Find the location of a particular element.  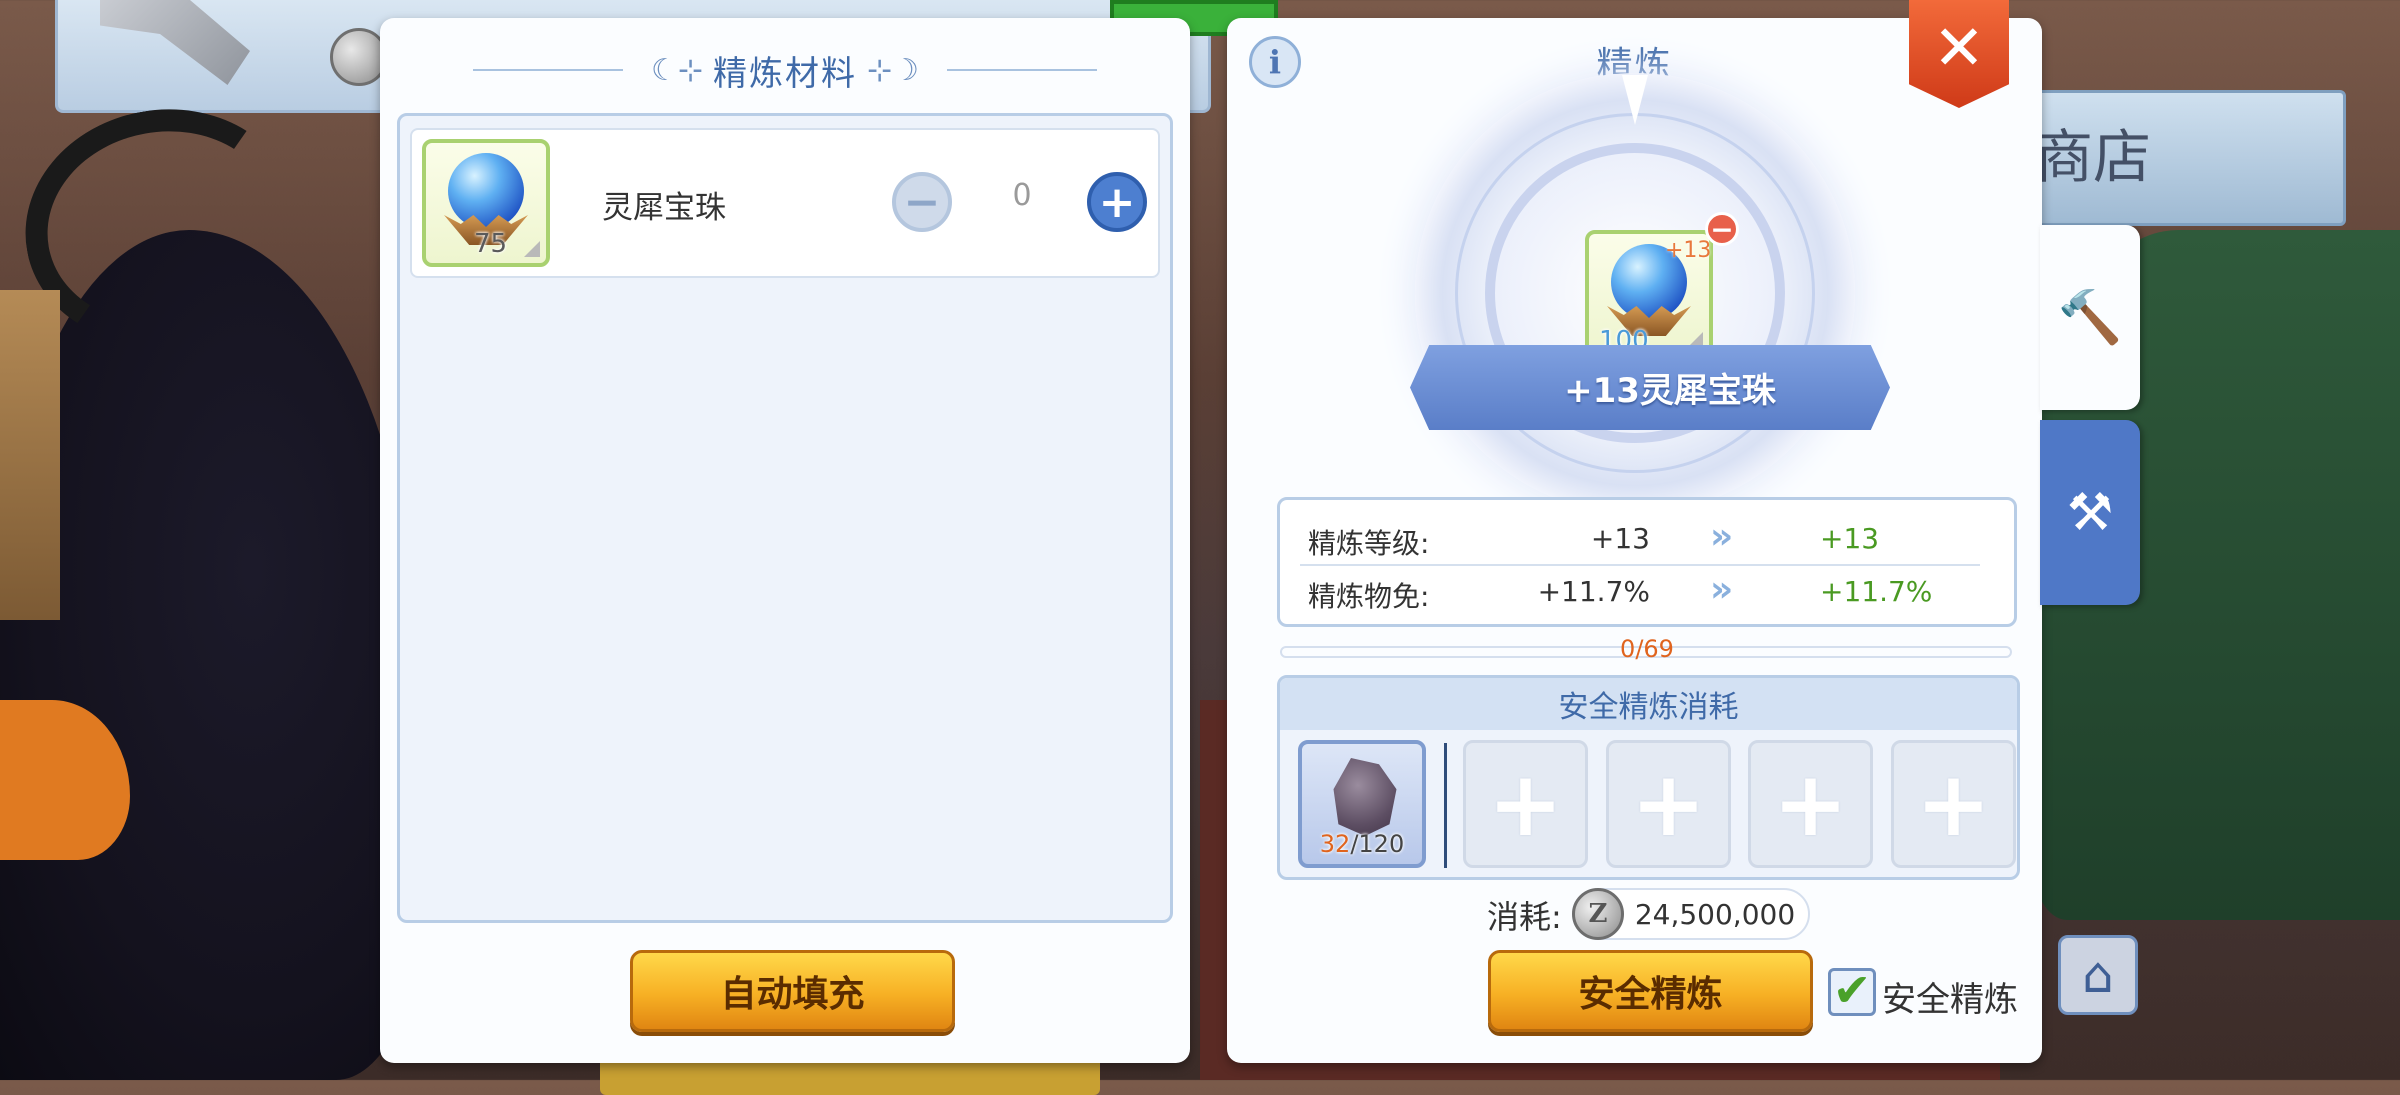

cost-material-count: 32/120 is located at coordinates (1362, 844).